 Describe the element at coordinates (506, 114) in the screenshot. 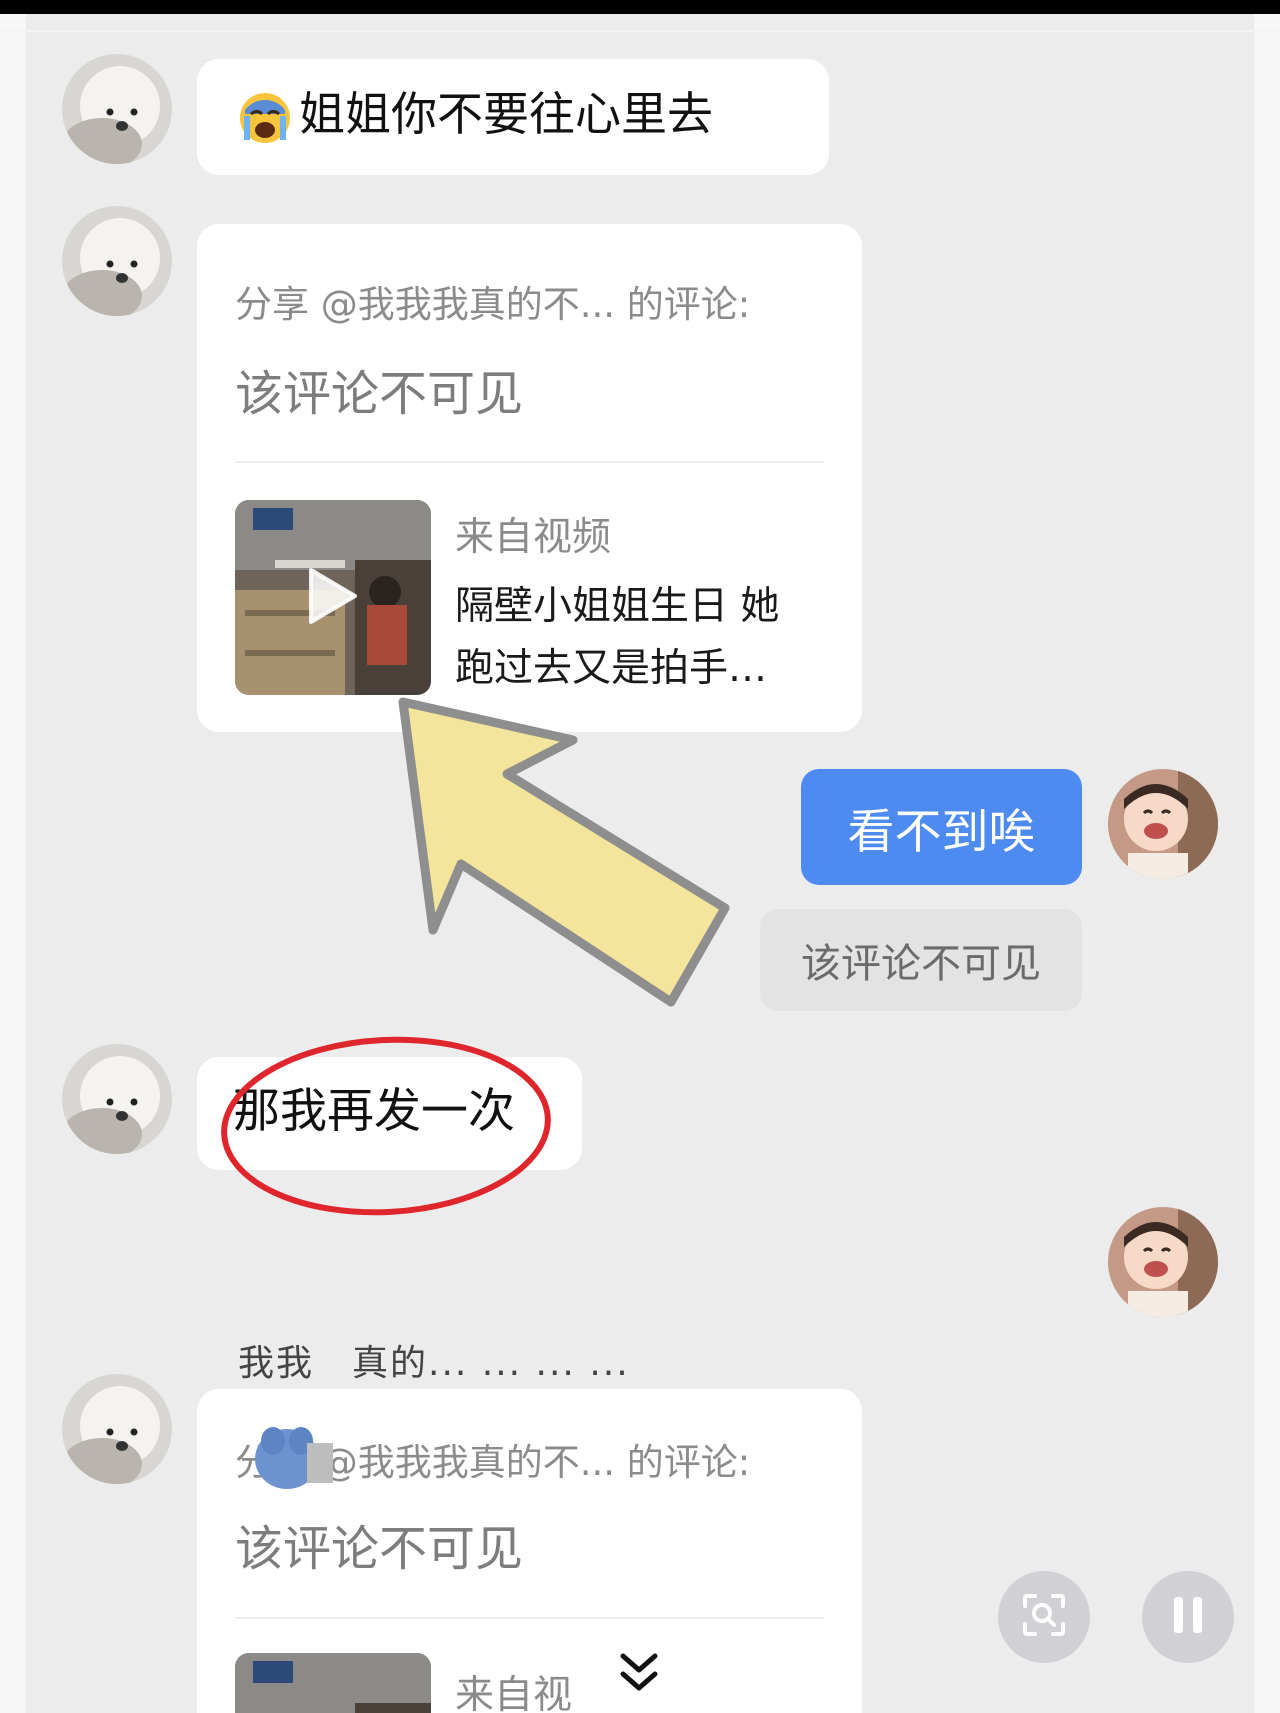

I see `message-text: 姐姐你不要往心里去` at that location.